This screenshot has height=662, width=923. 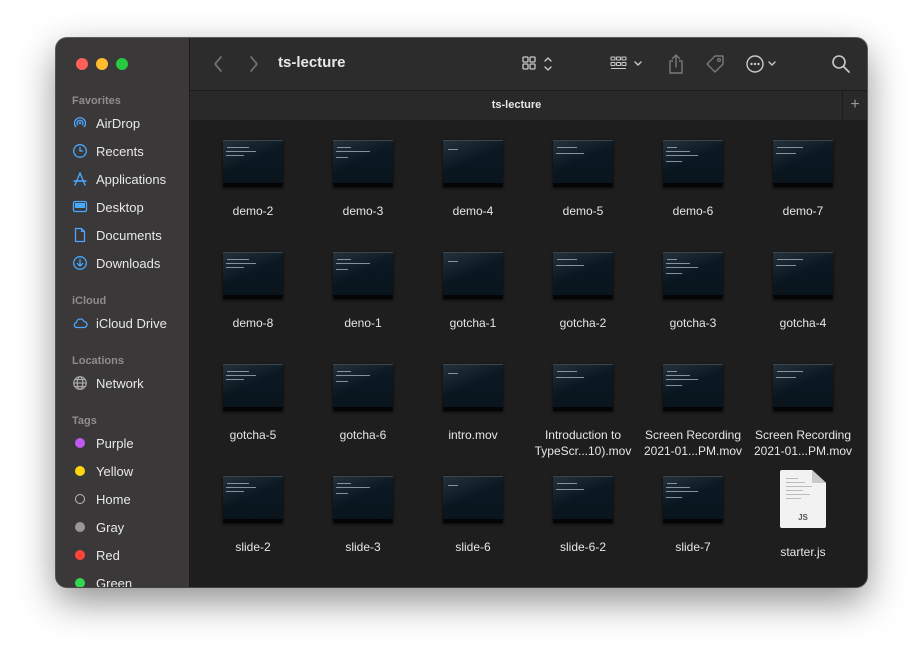 I want to click on forward-button, so click(x=254, y=64).